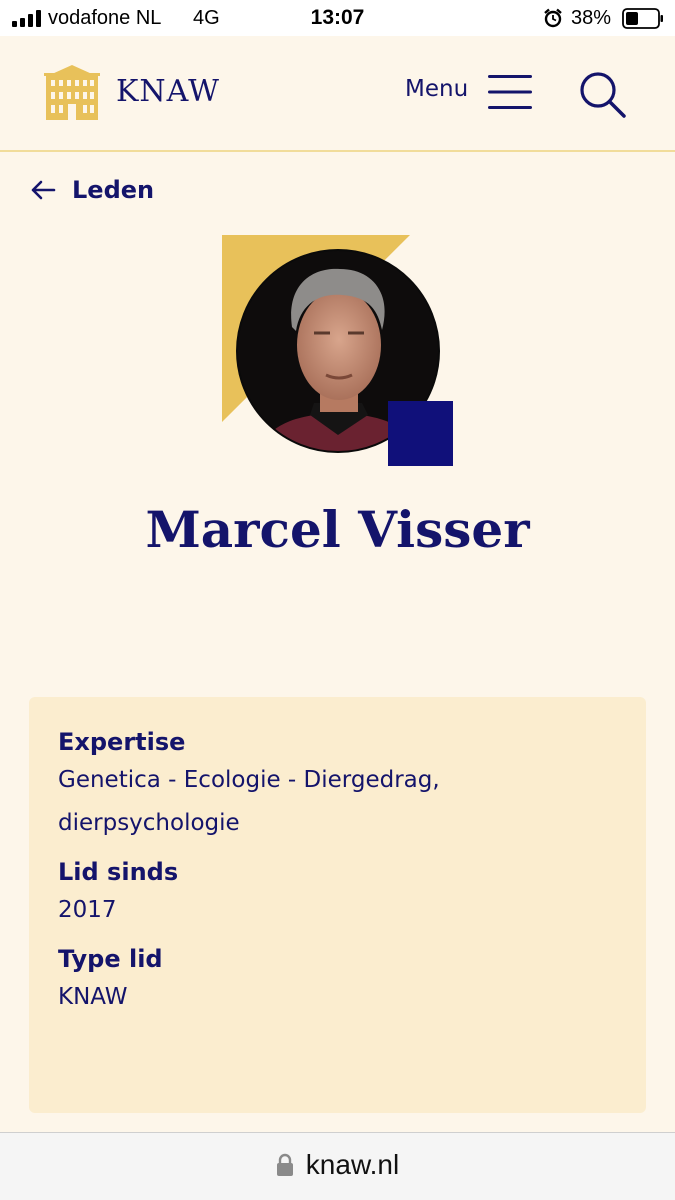 The width and height of the screenshot is (675, 1200). What do you see at coordinates (436, 89) in the screenshot?
I see `menu-button-label: Menu` at bounding box center [436, 89].